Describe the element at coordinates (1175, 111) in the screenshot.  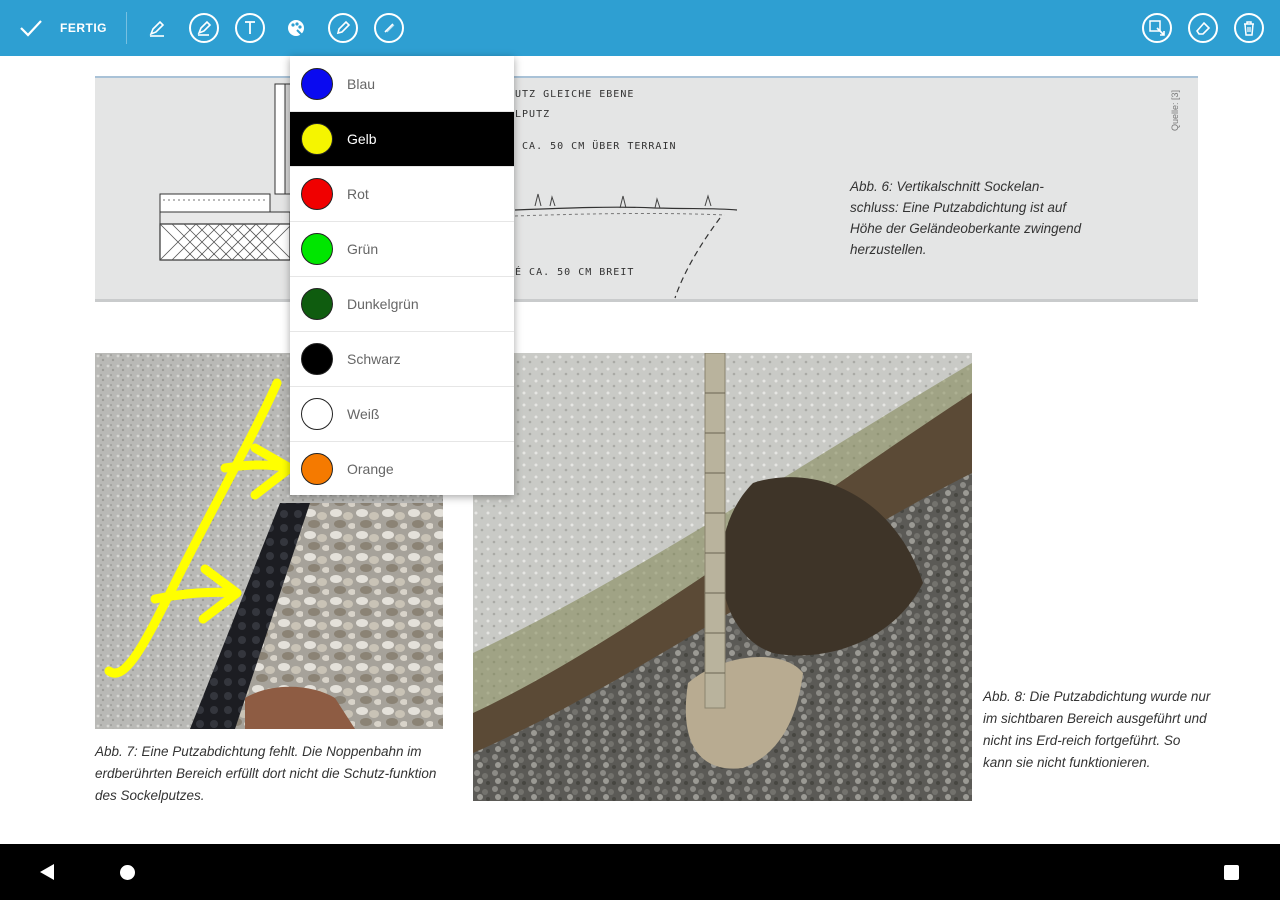
I see `source-label: Quelle: [3]` at that location.